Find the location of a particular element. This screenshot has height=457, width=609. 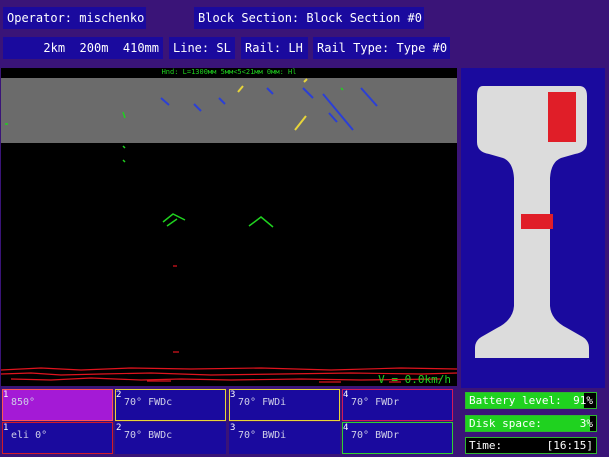

channel-label: 850° is located at coordinates (23, 402).